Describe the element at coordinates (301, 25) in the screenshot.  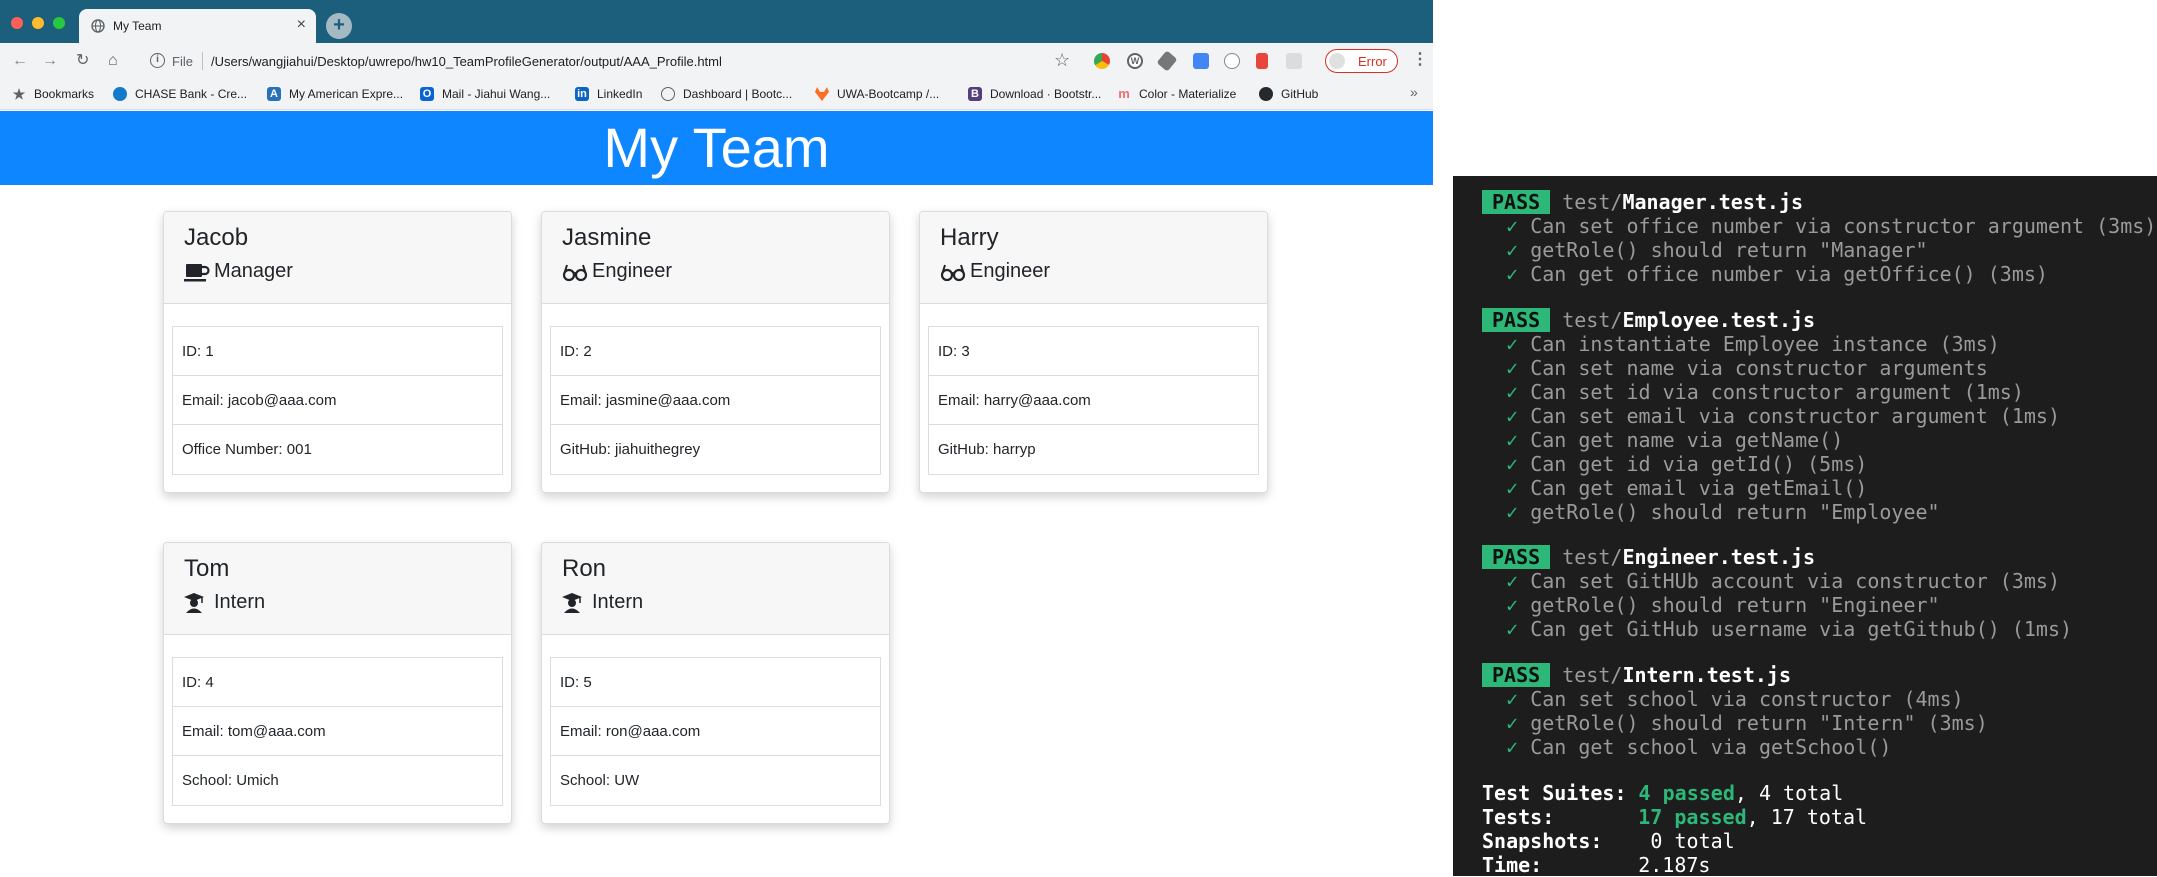
I see `close-tab-icon: ×` at that location.